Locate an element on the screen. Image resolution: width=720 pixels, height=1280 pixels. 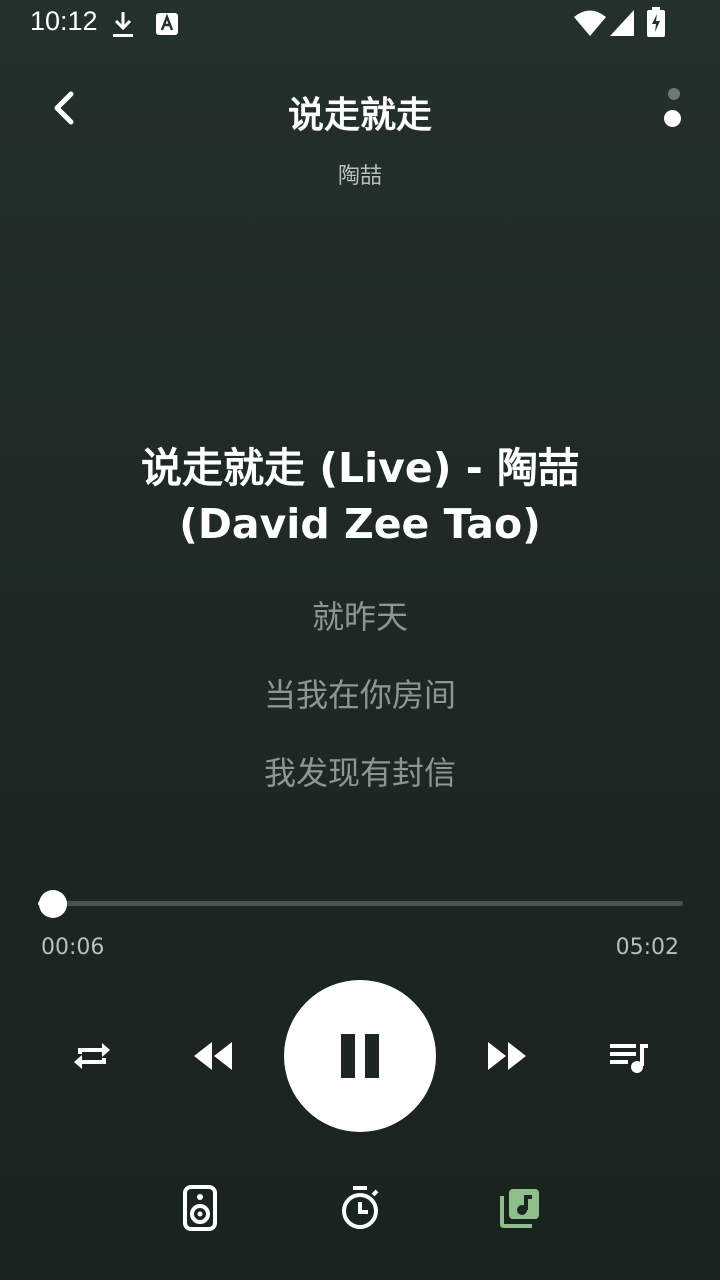
music-library-icon is located at coordinates (519, 1208).